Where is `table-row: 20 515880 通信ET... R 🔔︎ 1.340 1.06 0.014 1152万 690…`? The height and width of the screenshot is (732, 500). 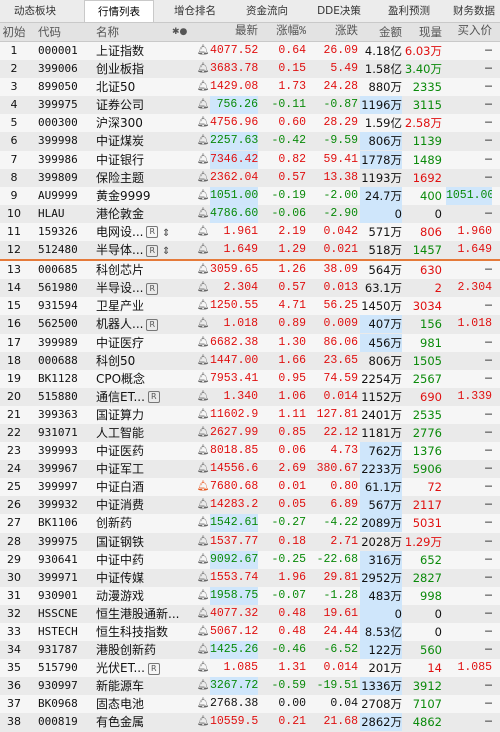
table-row: 20 515880 通信ET... R 🔔︎ 1.340 1.06 0.014 1152万 690… is located at coordinates (250, 396).